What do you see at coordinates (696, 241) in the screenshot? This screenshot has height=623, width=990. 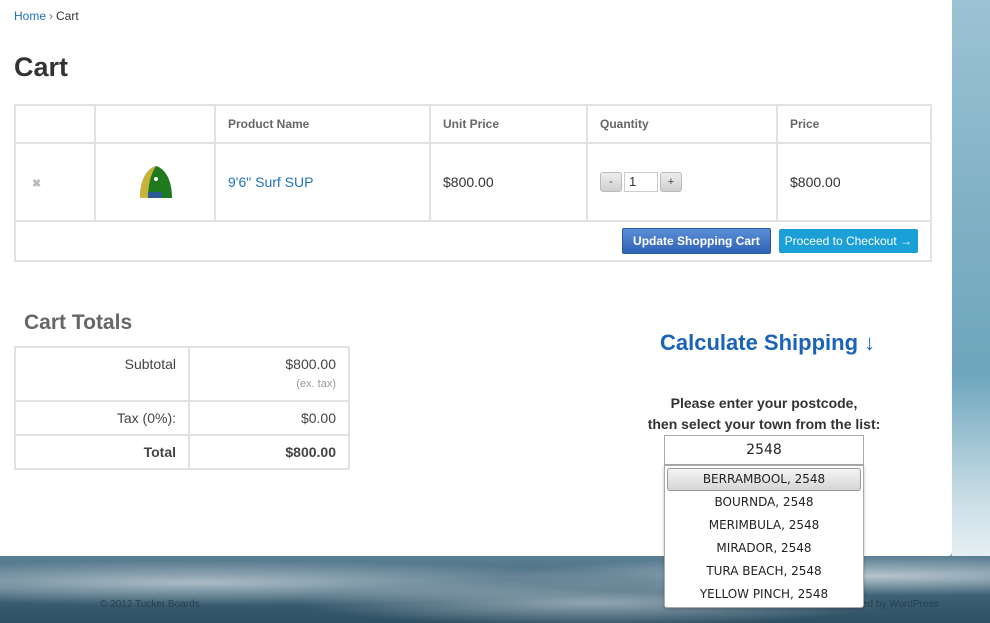 I see `update-cart-button: Update Shopping Cart` at bounding box center [696, 241].